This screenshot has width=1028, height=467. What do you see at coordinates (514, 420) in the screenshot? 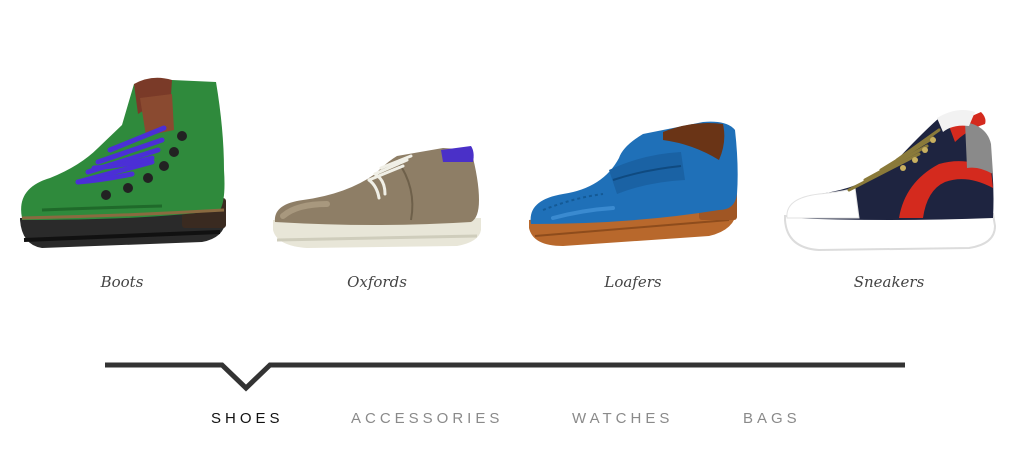
I see `category-tabs: SHOES ACCESSORIES WATCHES BAGS` at bounding box center [514, 420].